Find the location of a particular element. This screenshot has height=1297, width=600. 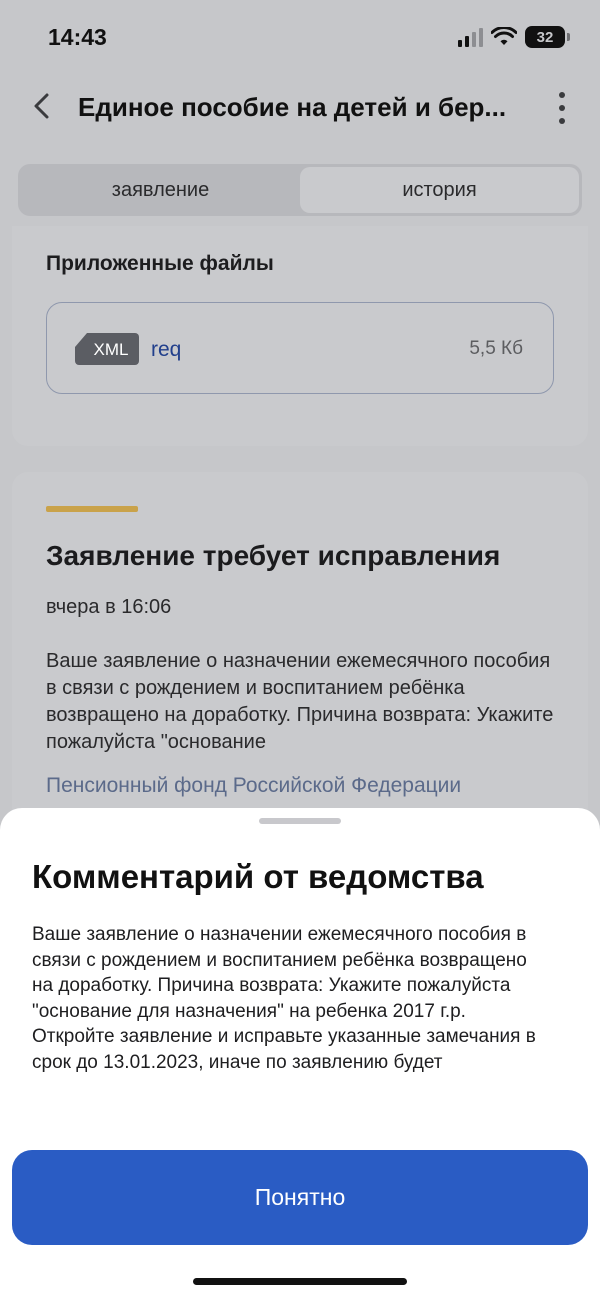

status-icons: 32 is located at coordinates (514, 37).